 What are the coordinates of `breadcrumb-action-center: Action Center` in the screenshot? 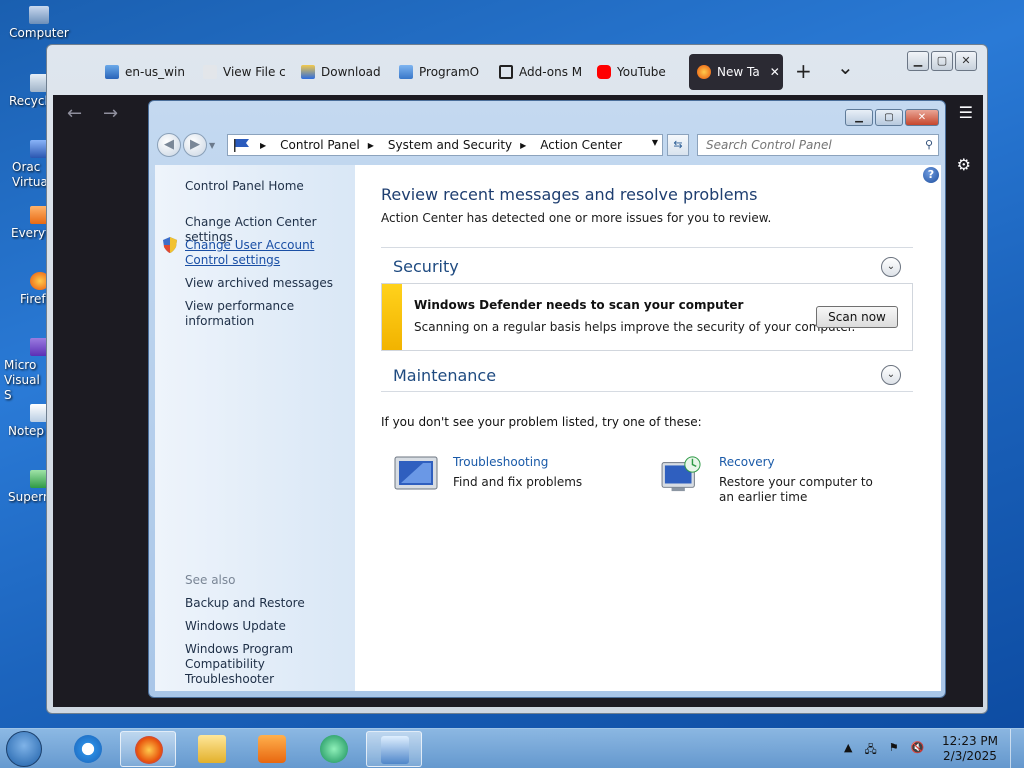 It's located at (581, 145).